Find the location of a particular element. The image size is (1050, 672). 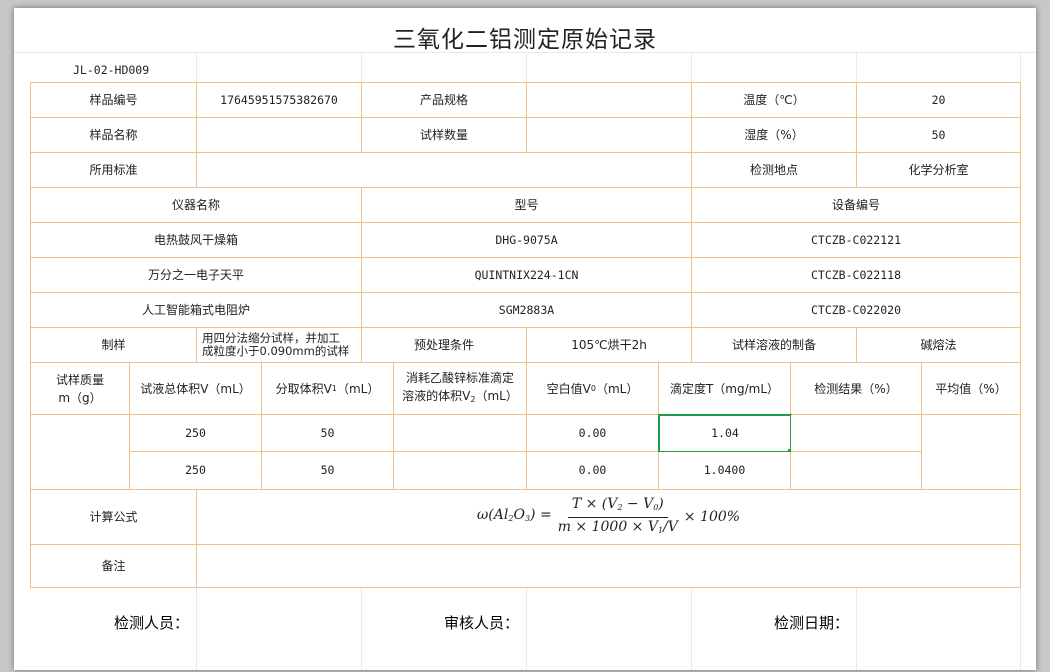

standard-value is located at coordinates (444, 170).